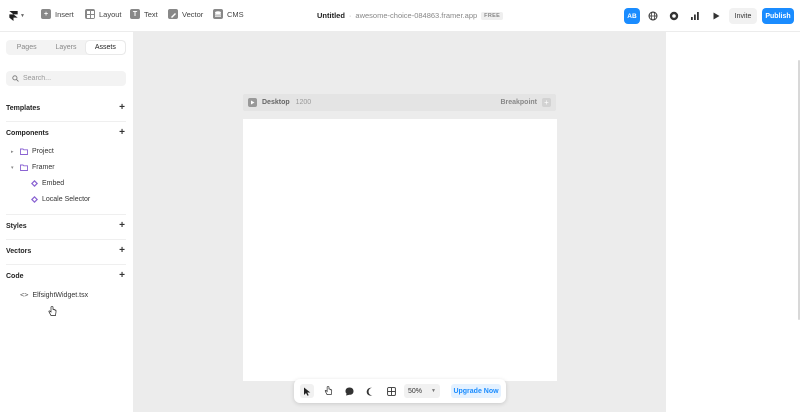 This screenshot has height=412, width=800. What do you see at coordinates (331, 15) in the screenshot?
I see `project-title: Untitled` at bounding box center [331, 15].